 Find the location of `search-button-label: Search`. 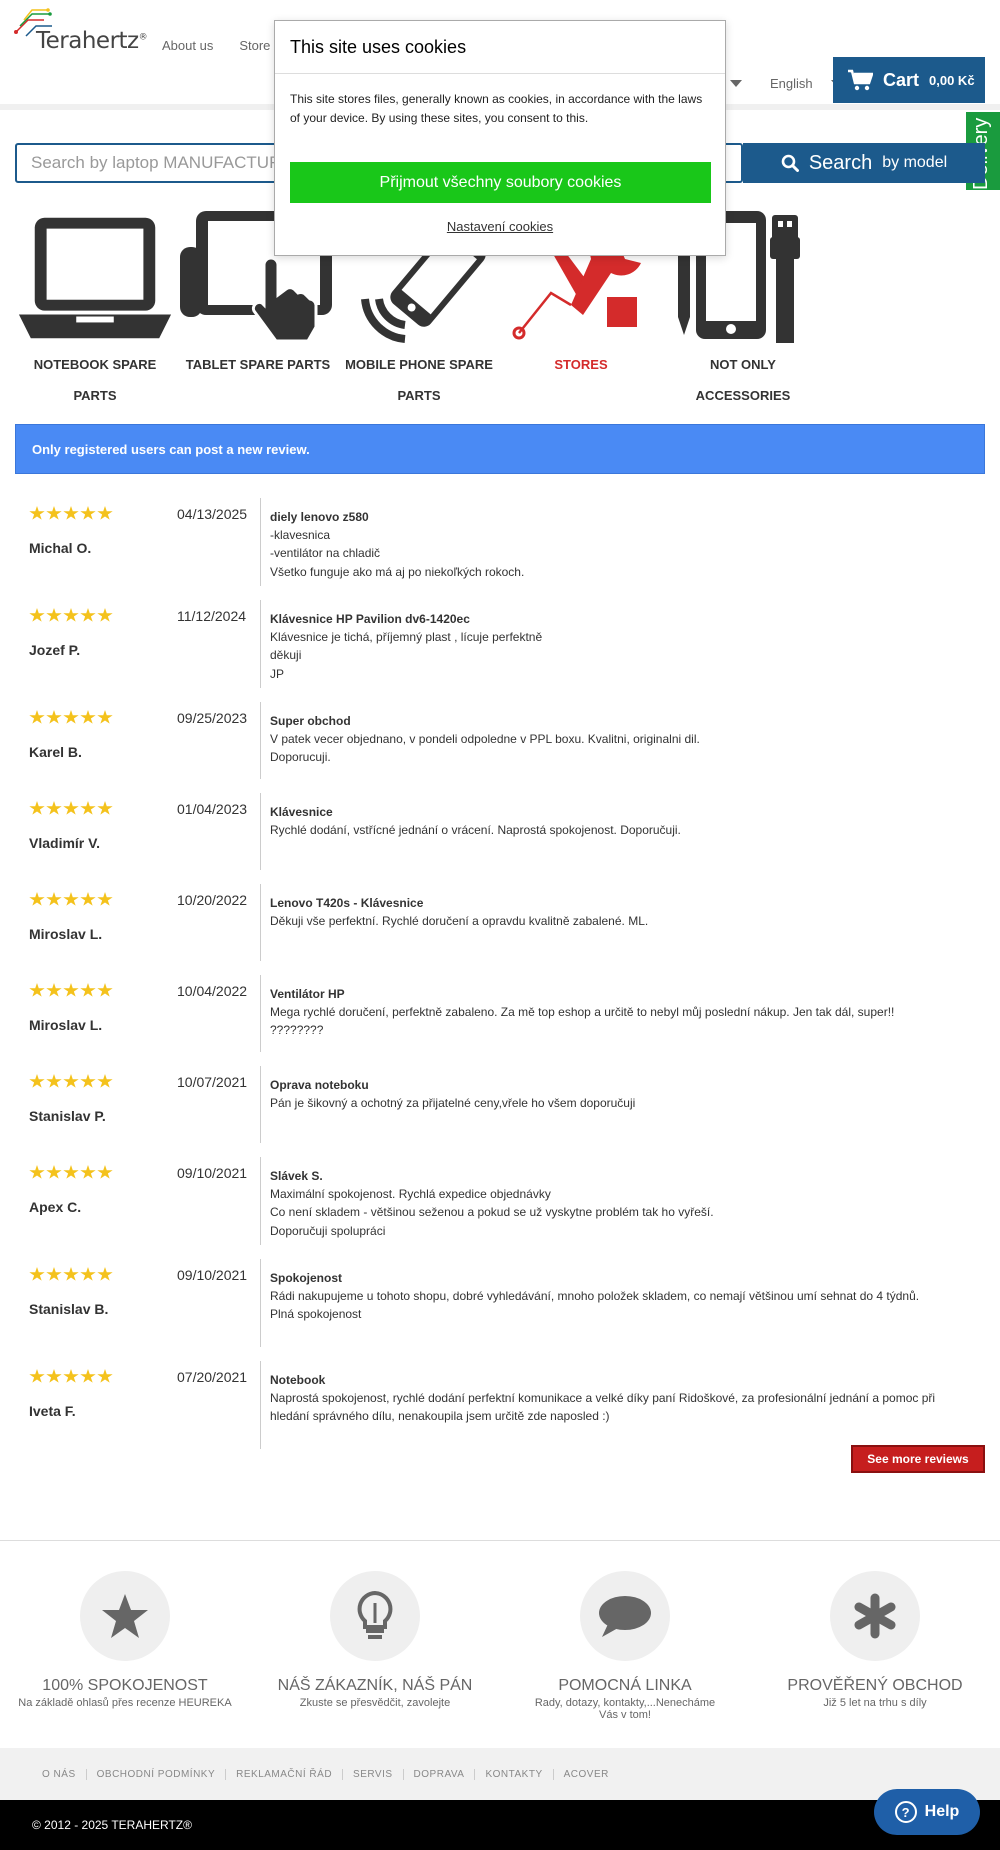

search-button-label: Search is located at coordinates (840, 162).